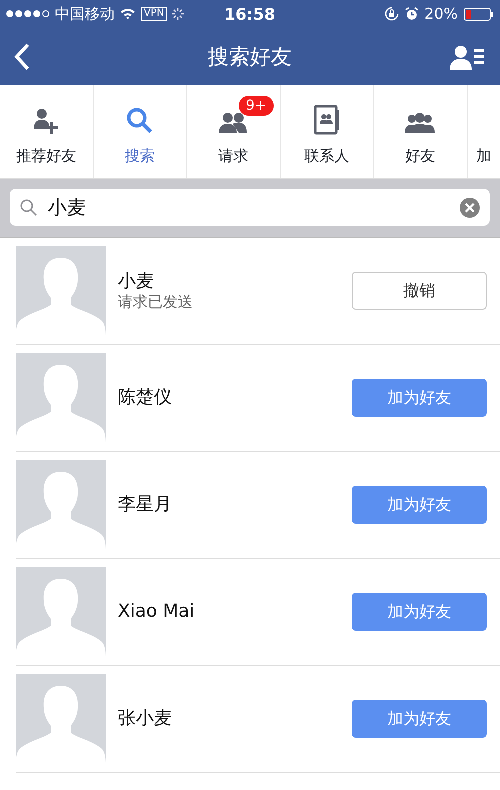  I want to click on rotation-lock-icon, so click(391, 14).